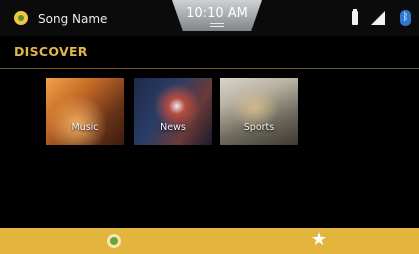 This screenshot has width=419, height=254. What do you see at coordinates (259, 127) in the screenshot?
I see `tile-label: Sports` at bounding box center [259, 127].